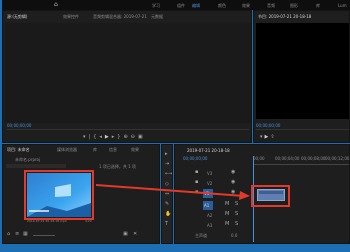 Image resolution: width=350 pixels, height=252 pixels. What do you see at coordinates (273, 137) in the screenshot?
I see `program-lift-icon: ⇪` at bounding box center [273, 137].